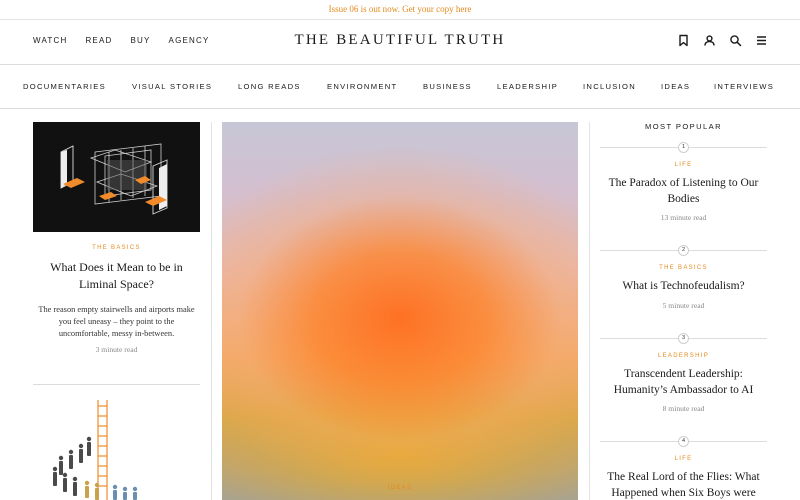 Image resolution: width=800 pixels, height=500 pixels. I want to click on nav-agency: AGENCY, so click(189, 40).